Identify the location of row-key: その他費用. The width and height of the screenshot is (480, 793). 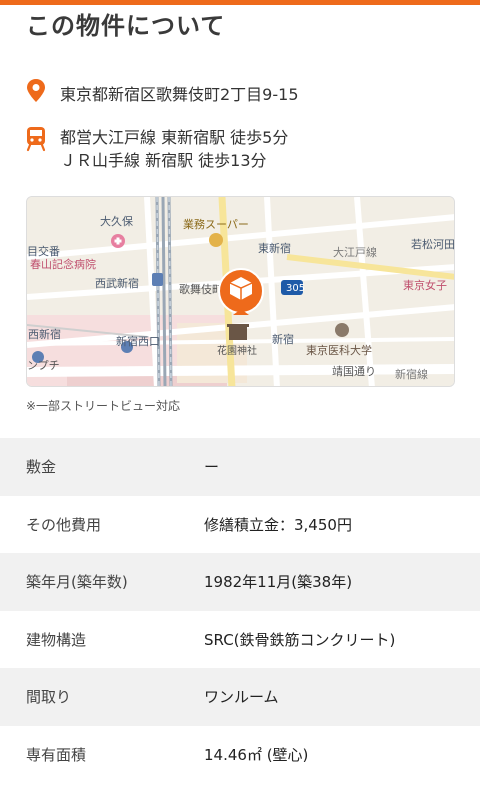
(64, 524).